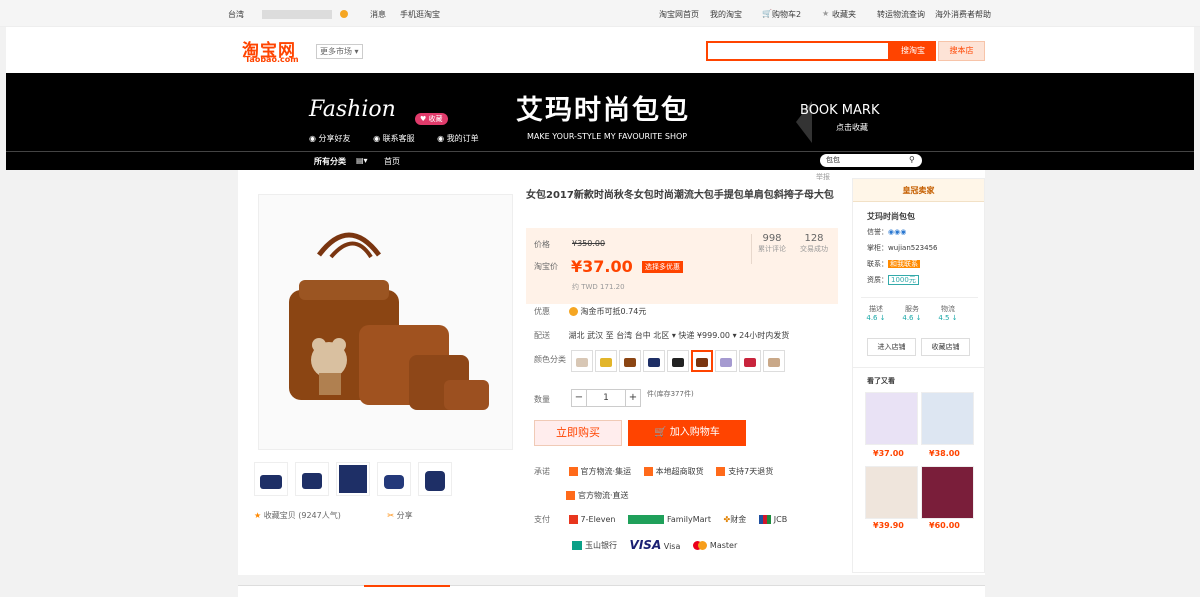  What do you see at coordinates (645, 545) in the screenshot?
I see `visa-logo: VISA` at bounding box center [645, 545].